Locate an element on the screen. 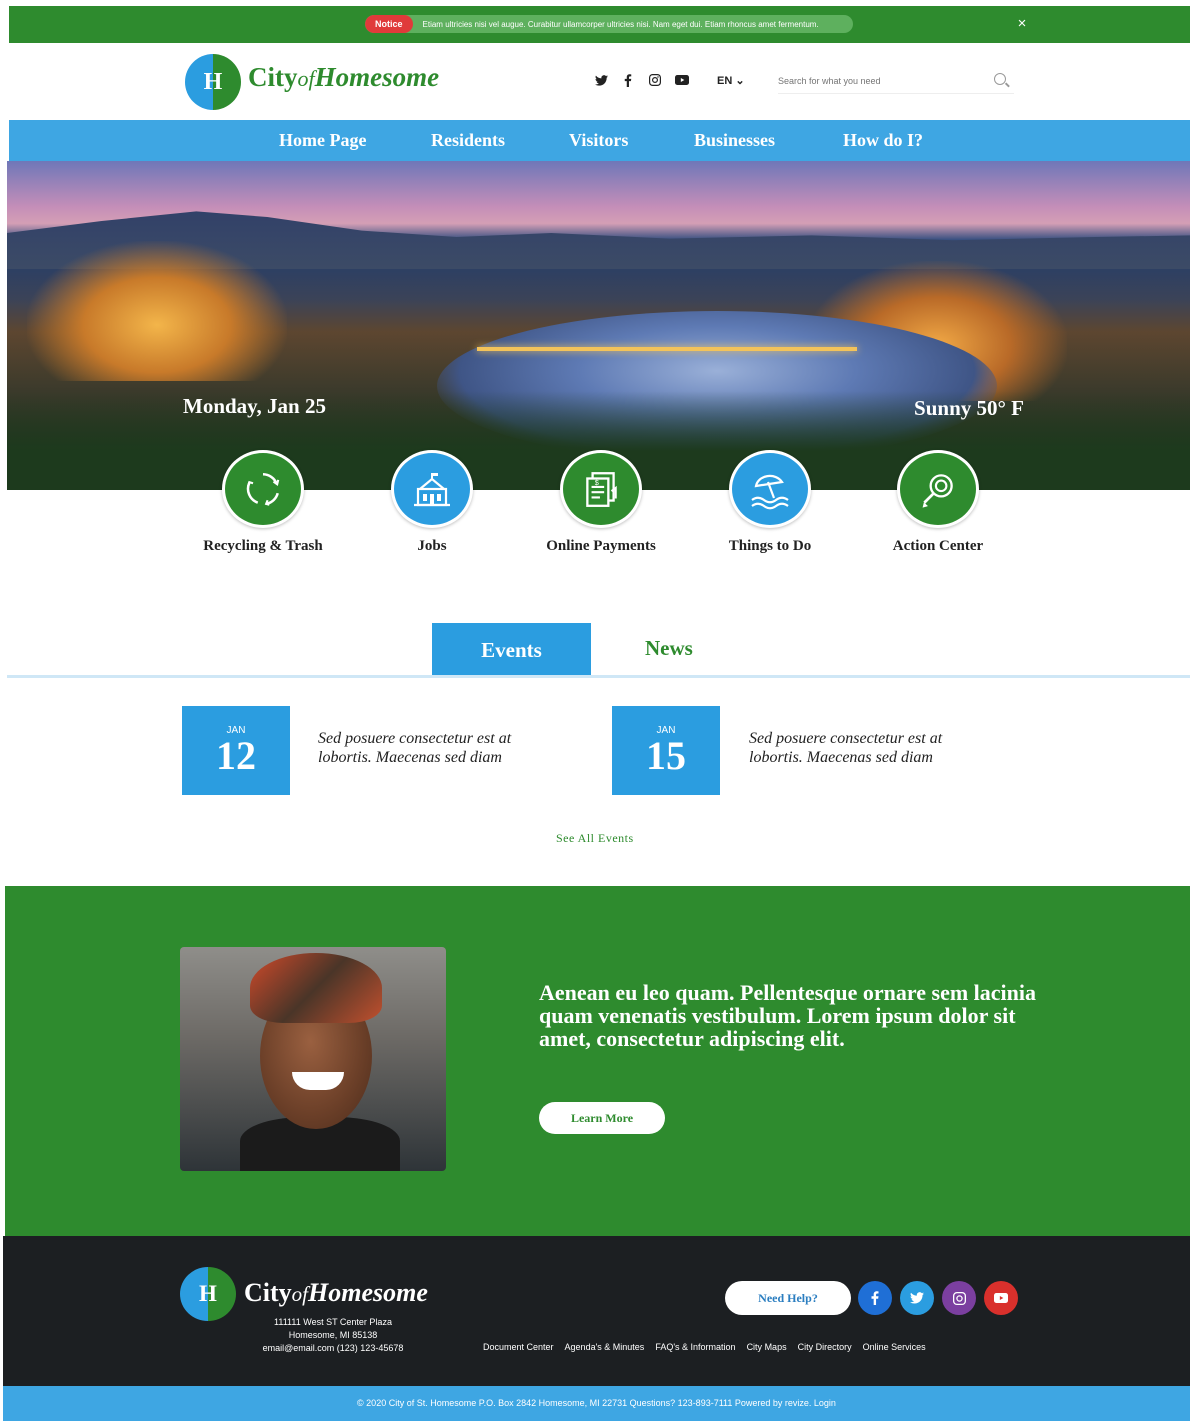 Image resolution: width=1190 pixels, height=1421 pixels. event-date-badge: JAN 12 is located at coordinates (236, 750).